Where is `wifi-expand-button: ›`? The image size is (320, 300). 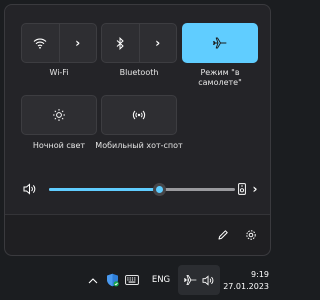
wifi-expand-button: › is located at coordinates (77, 43).